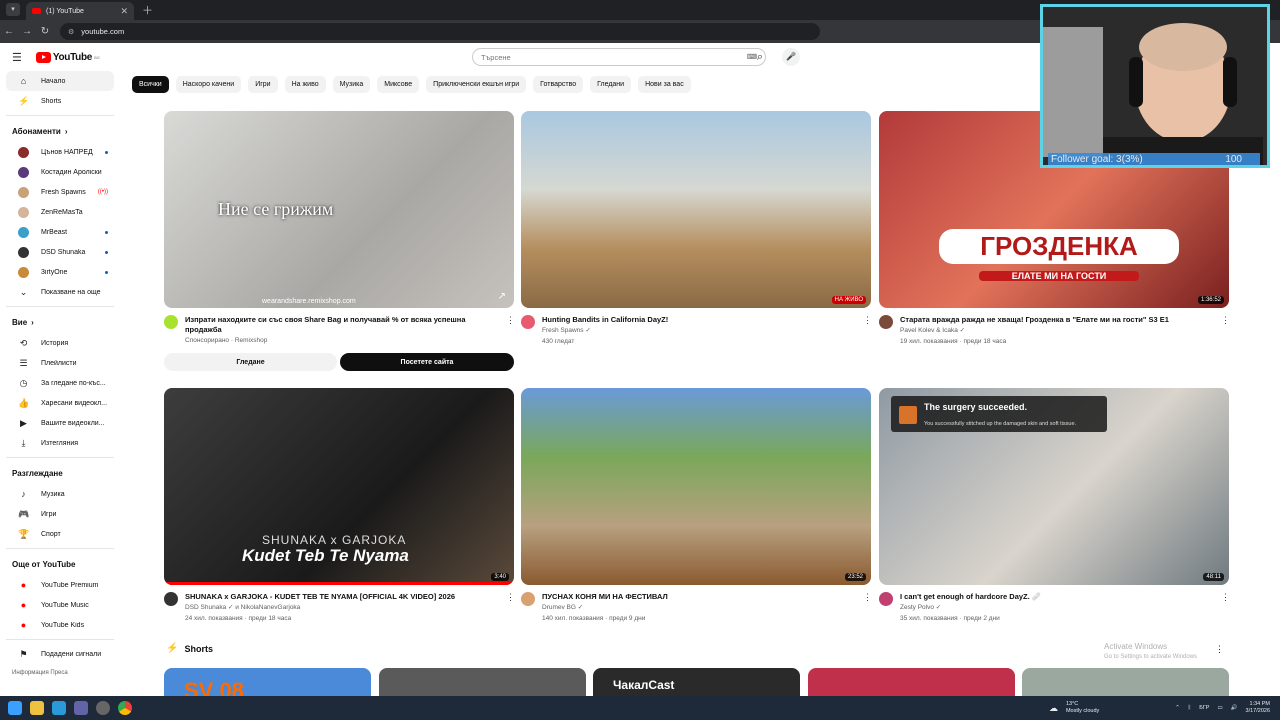  What do you see at coordinates (696, 330) in the screenshot?
I see `channel-name: Fresh Spawns ✓` at bounding box center [696, 330].